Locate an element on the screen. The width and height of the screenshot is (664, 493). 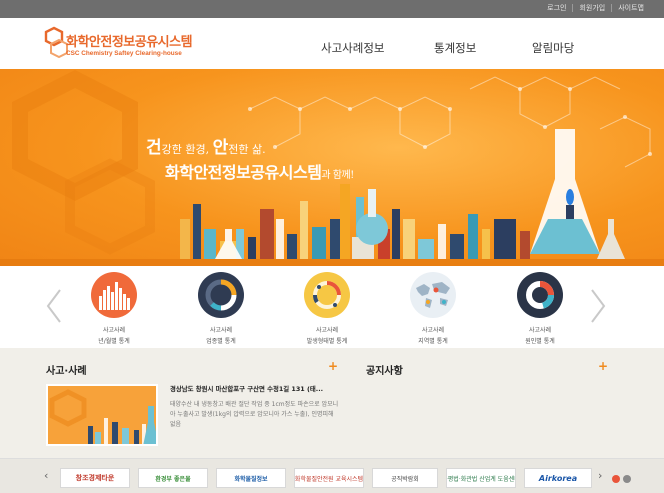
accident-thumbnail is located at coordinates (102, 415).